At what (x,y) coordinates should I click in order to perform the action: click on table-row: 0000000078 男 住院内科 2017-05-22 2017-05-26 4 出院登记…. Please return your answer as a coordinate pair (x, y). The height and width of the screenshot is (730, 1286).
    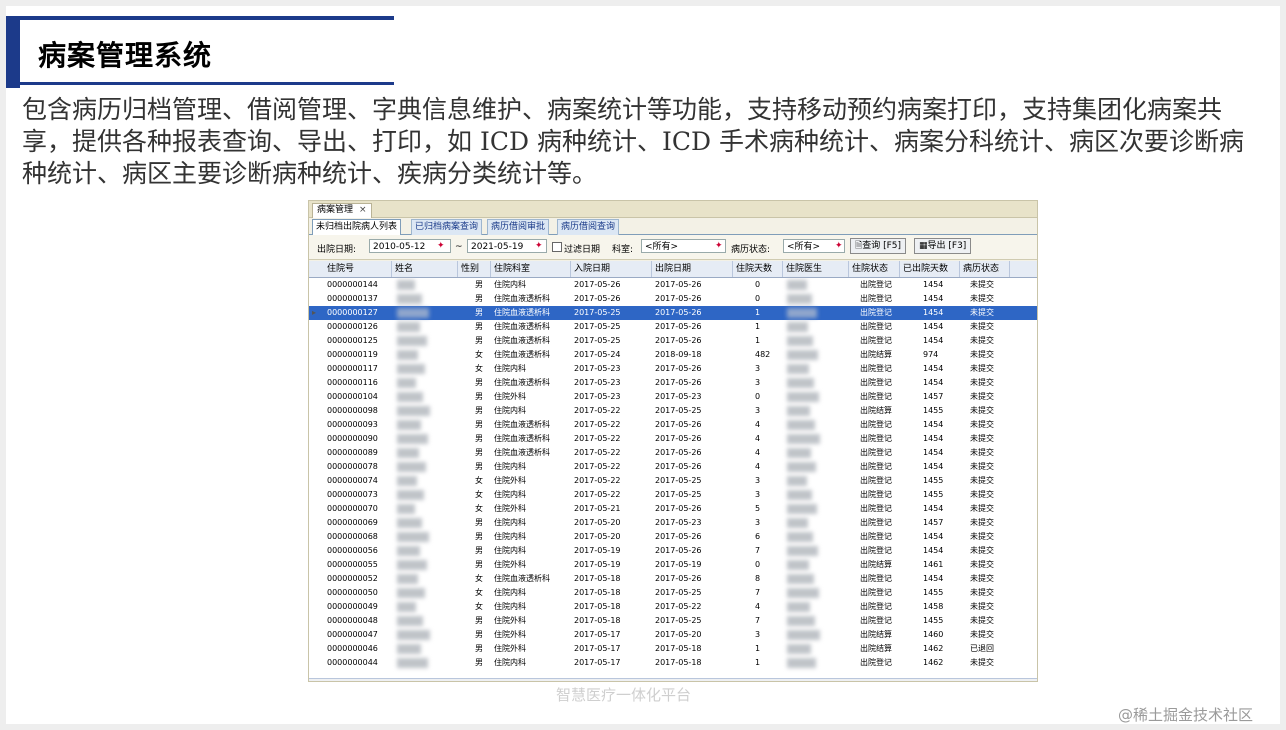
    Looking at the image, I should click on (673, 467).